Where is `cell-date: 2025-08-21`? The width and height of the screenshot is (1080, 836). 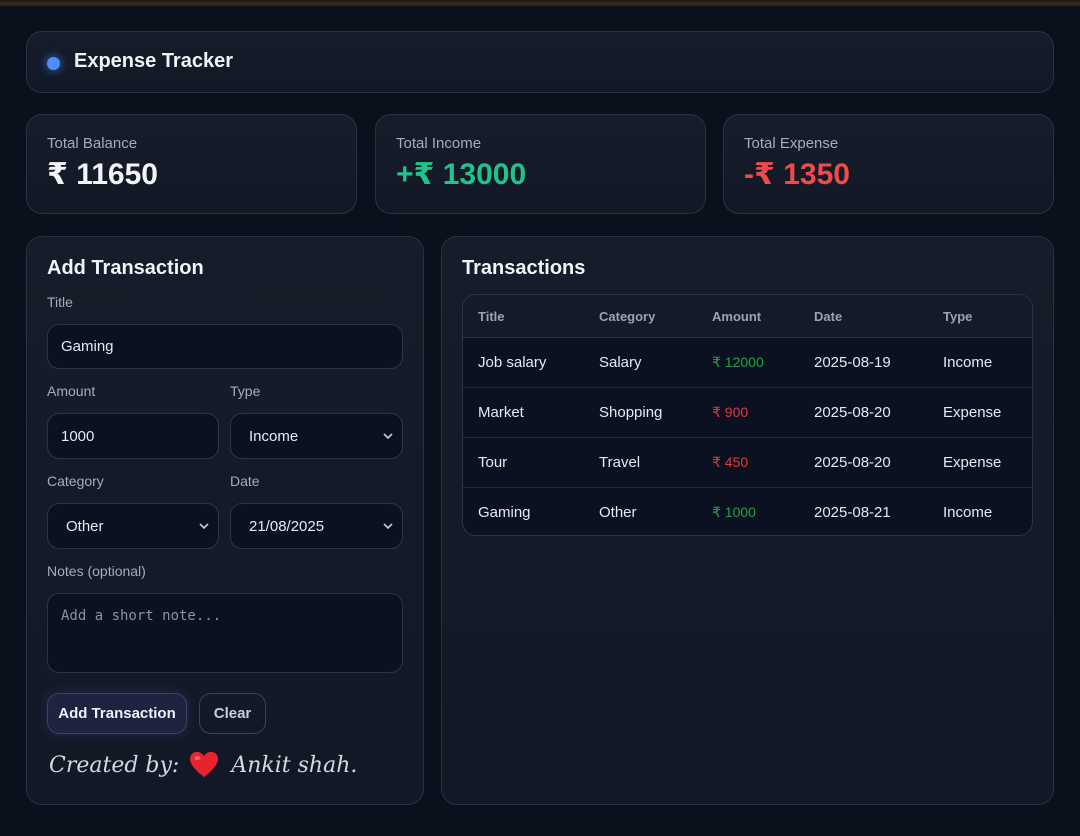
cell-date: 2025-08-21 is located at coordinates (852, 512).